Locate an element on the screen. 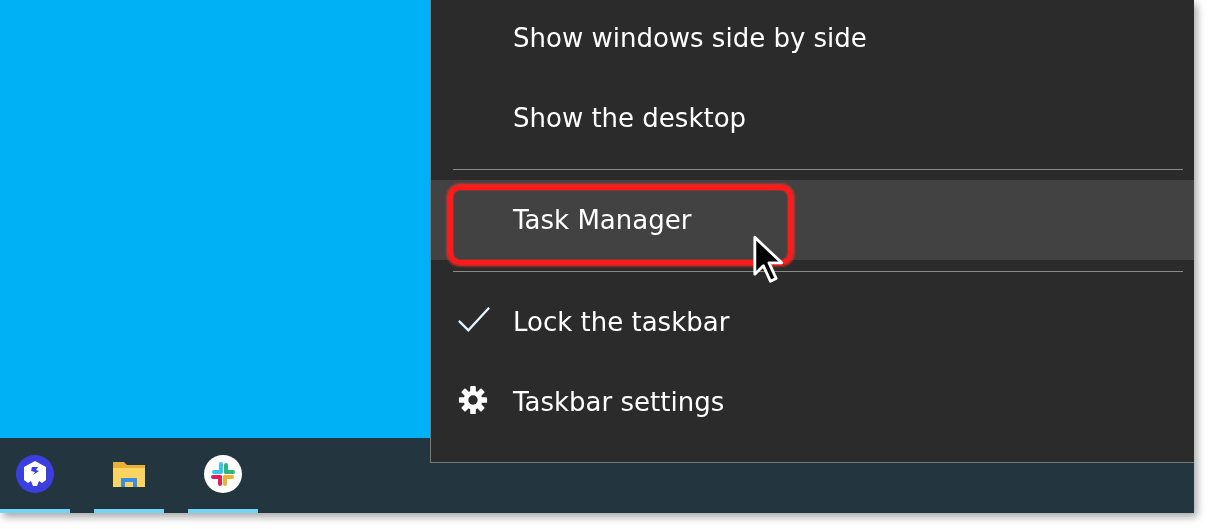 The image size is (1209, 529). menu-item: Show the desktop is located at coordinates (812, 118).